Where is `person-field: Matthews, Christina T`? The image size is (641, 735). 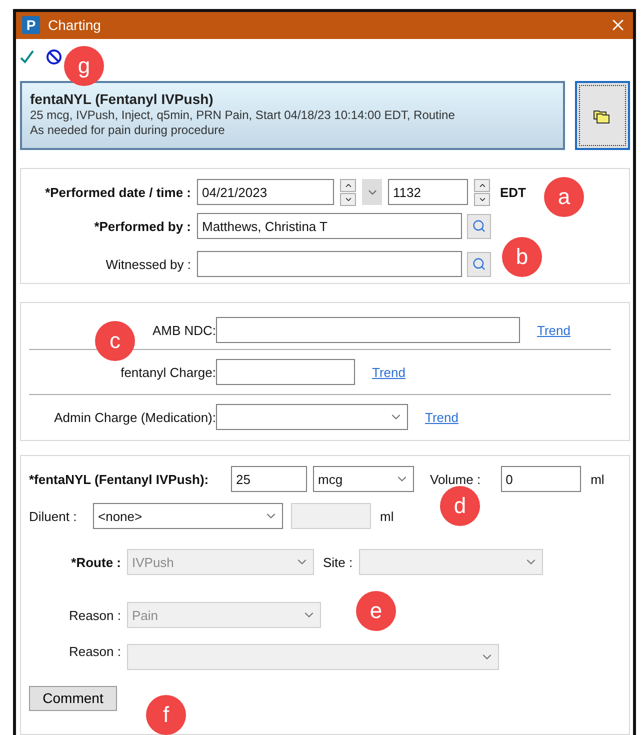
person-field: Matthews, Christina T is located at coordinates (329, 226).